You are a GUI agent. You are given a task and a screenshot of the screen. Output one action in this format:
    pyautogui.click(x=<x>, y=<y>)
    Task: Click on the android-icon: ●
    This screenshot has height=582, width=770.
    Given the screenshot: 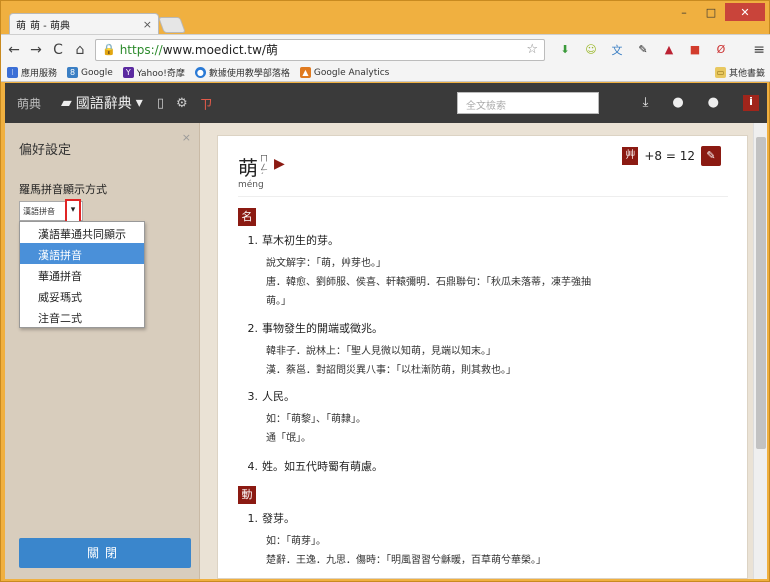 What is the action you would take?
    pyautogui.click(x=677, y=103)
    